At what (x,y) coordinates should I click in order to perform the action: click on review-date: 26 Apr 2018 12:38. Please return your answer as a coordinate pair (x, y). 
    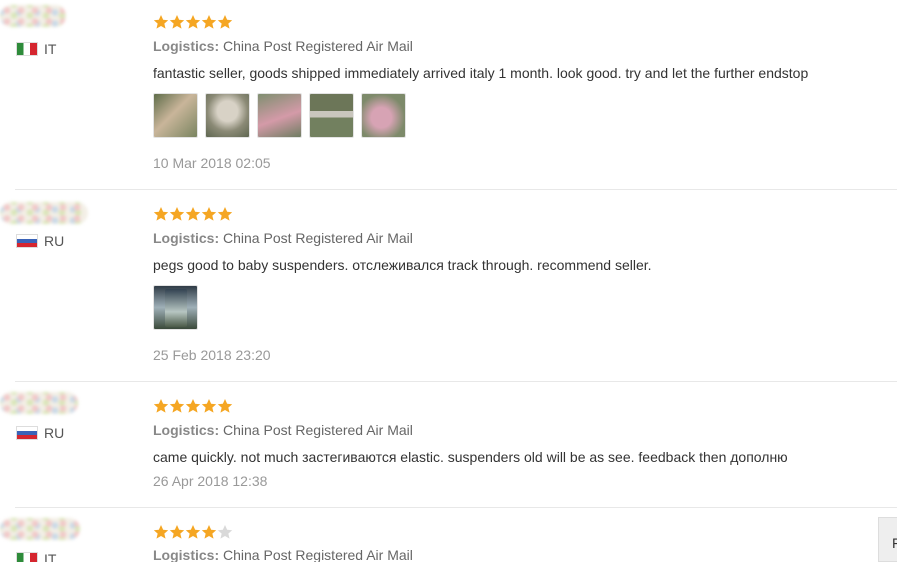
    Looking at the image, I should click on (210, 481).